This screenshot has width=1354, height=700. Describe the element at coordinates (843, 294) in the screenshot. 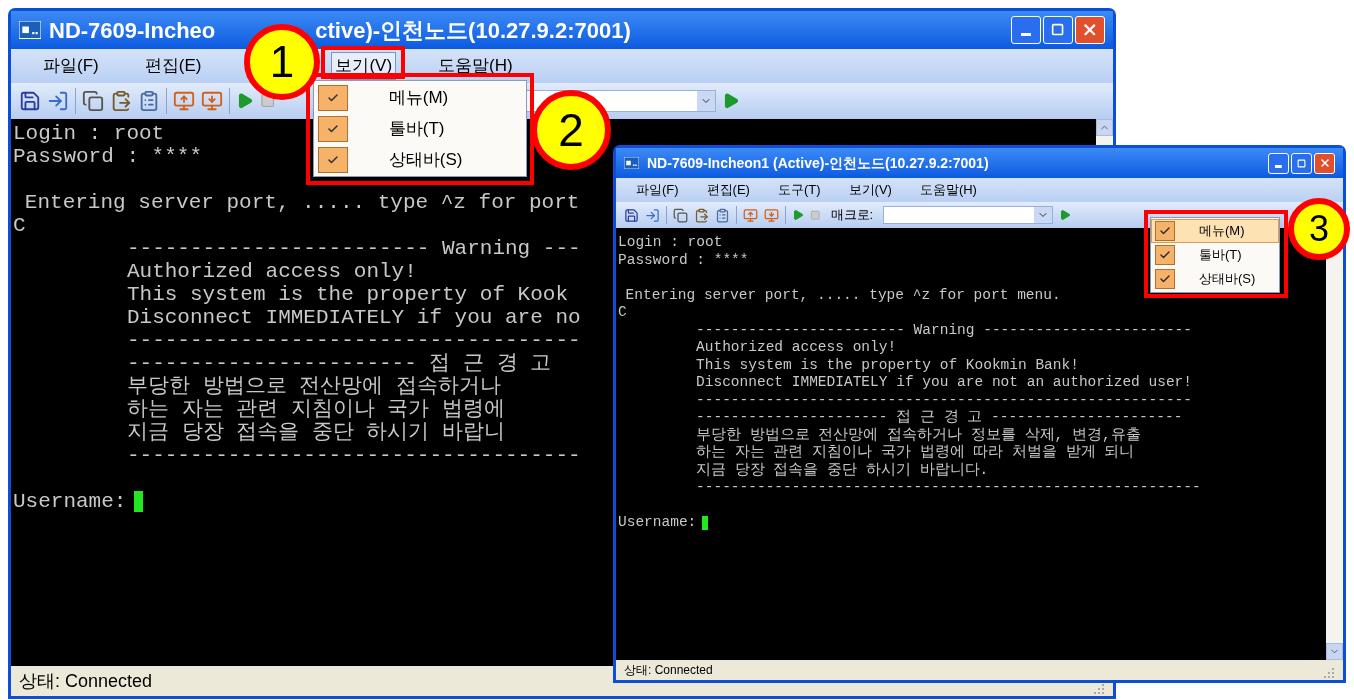

I see `terminal-line: Entering server port, ..... type ^z for port menu.` at that location.